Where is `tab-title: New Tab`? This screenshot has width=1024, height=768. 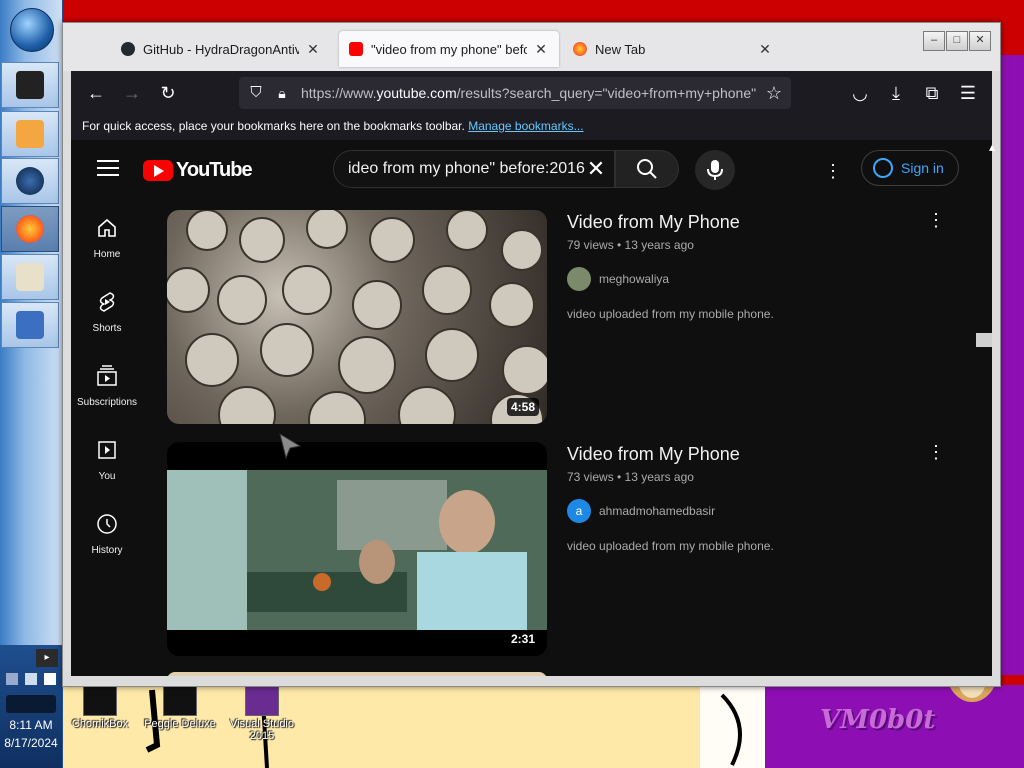
tab-title: New Tab is located at coordinates (620, 49).